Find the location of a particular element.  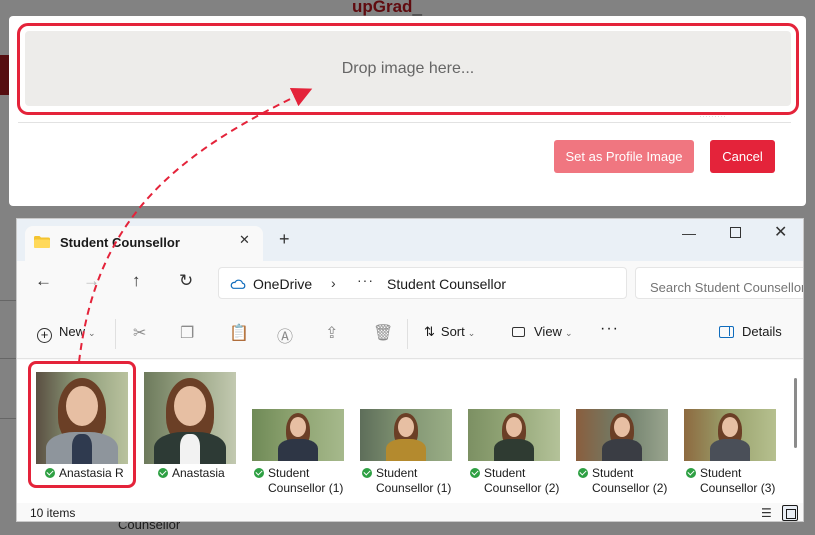

tab-title: Student Counsellor is located at coordinates (120, 242).